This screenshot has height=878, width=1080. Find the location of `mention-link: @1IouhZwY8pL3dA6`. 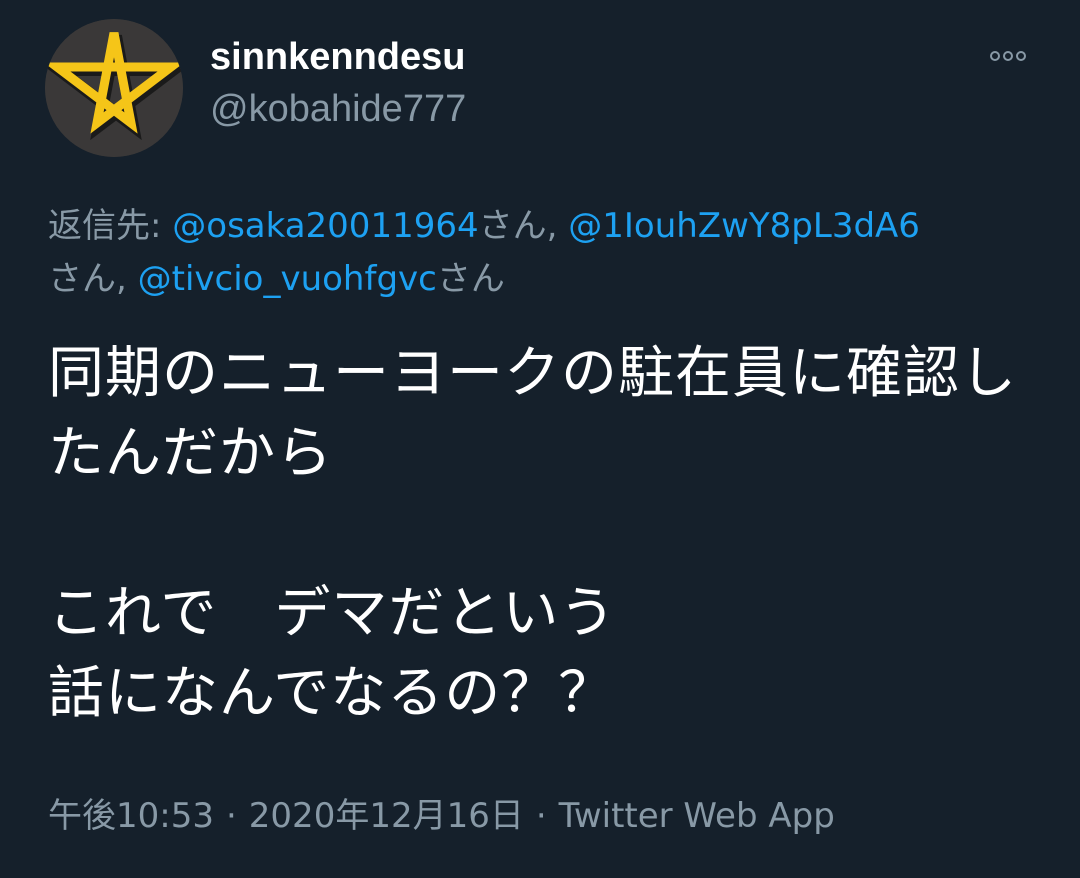

mention-link: @1IouhZwY8pL3dA6 is located at coordinates (744, 226).